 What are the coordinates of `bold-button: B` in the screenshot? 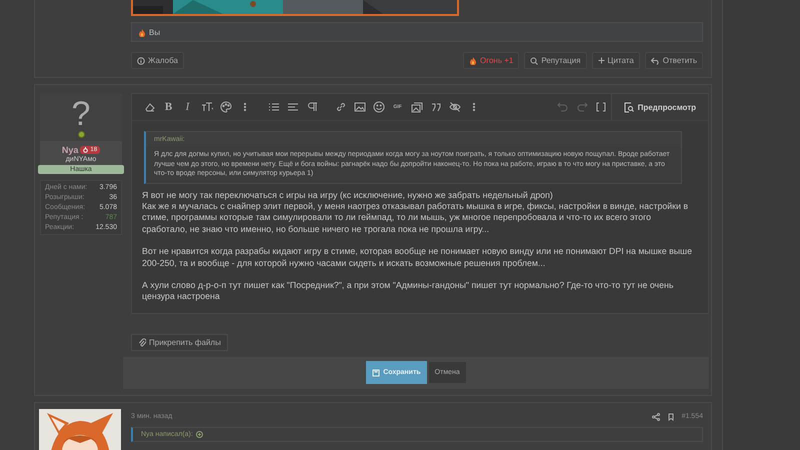 It's located at (168, 107).